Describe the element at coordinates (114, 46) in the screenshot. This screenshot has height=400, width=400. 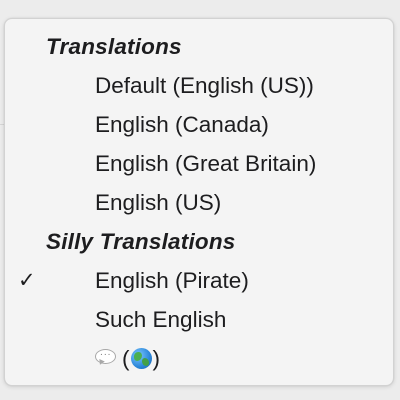
I see `section-header-label: Translations` at that location.